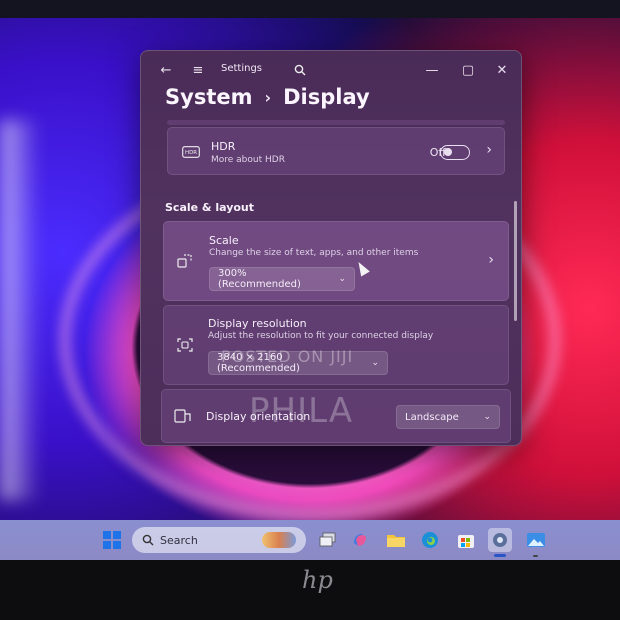 The image size is (620, 620). I want to click on svg-text: HDR, so click(191, 153).